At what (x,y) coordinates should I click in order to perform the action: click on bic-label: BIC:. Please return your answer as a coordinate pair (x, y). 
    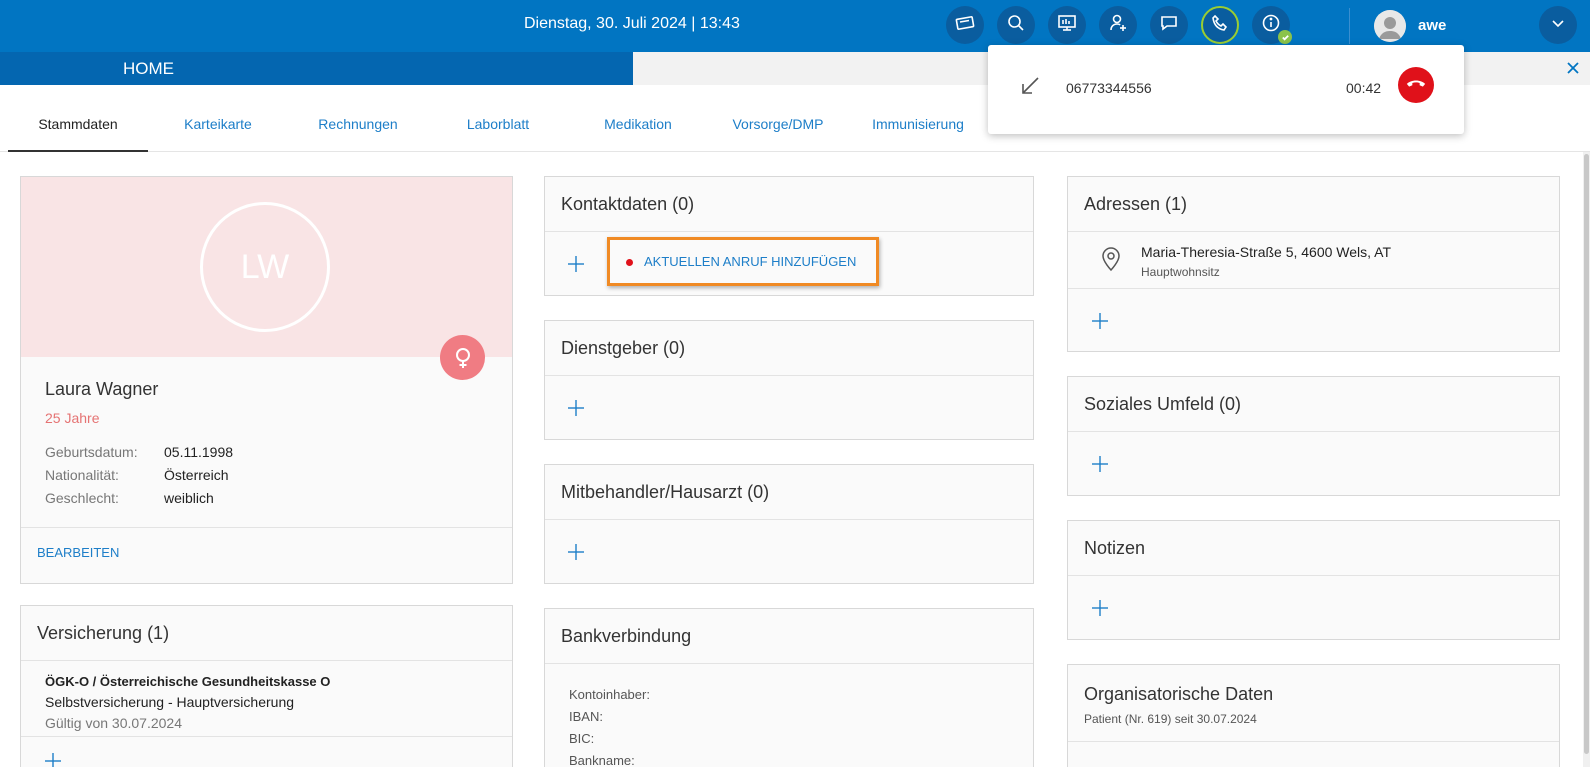
    Looking at the image, I should click on (582, 738).